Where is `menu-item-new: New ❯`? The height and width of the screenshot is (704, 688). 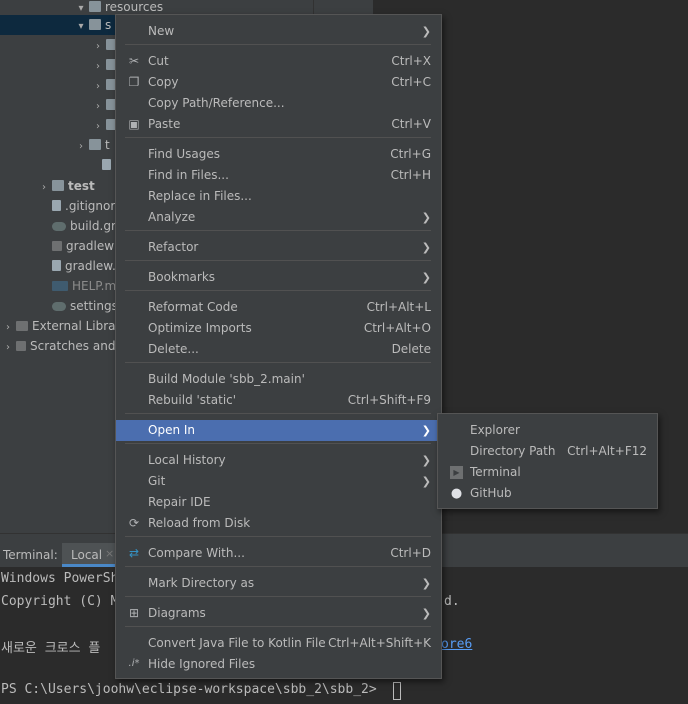
menu-item-new: New ❯ is located at coordinates (278, 31).